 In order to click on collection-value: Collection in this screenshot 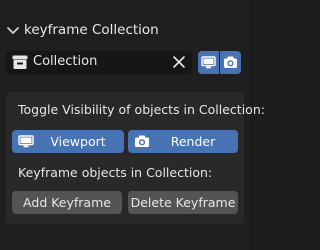, I will do `click(65, 61)`.